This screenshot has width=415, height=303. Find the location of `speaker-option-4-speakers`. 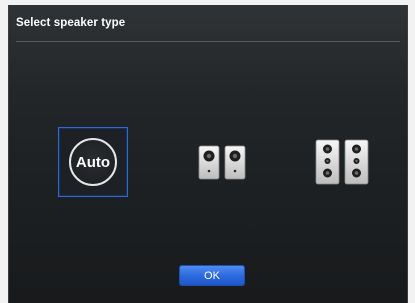

speaker-option-4-speakers is located at coordinates (342, 162).